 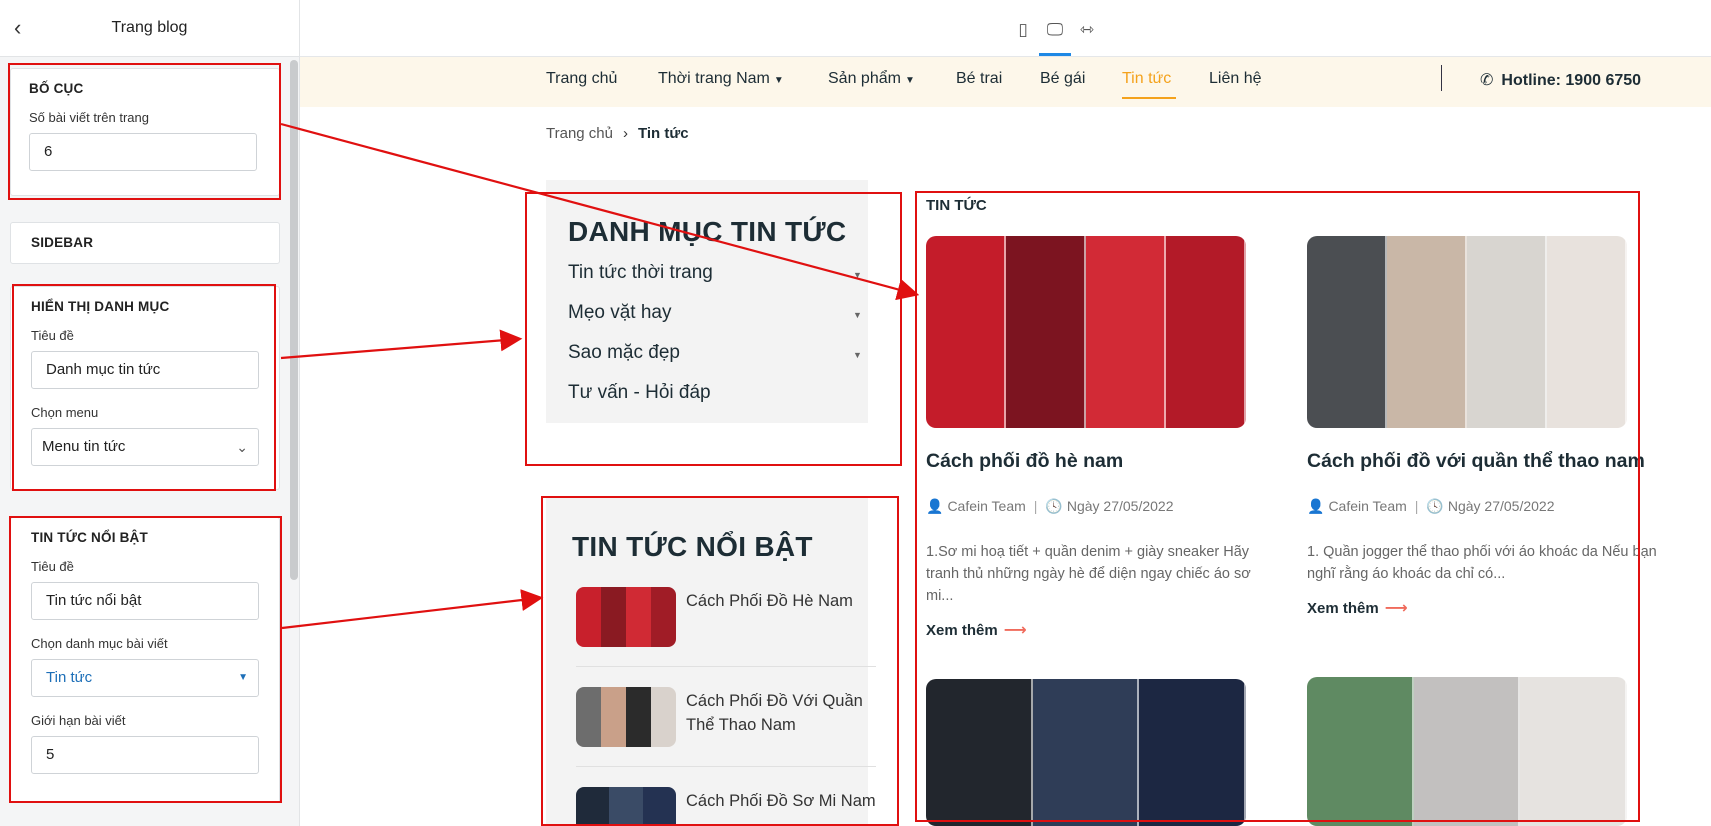 I want to click on menu-select-label: Chọn menu, so click(x=65, y=412).